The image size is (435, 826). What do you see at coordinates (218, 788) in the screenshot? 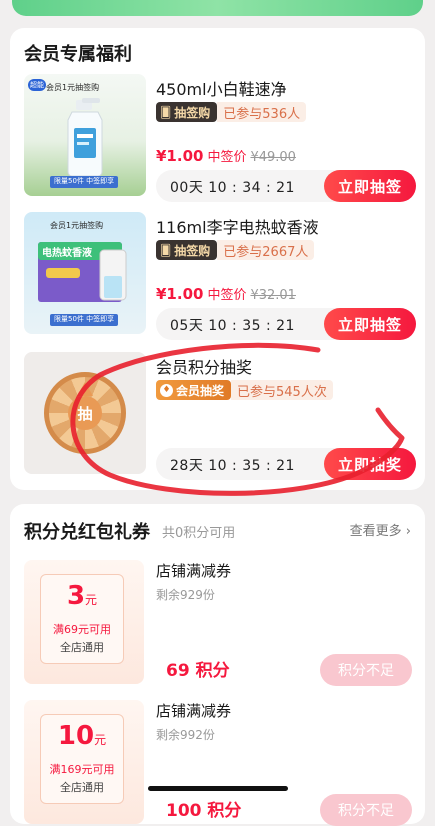
I see `home-indicator` at bounding box center [218, 788].